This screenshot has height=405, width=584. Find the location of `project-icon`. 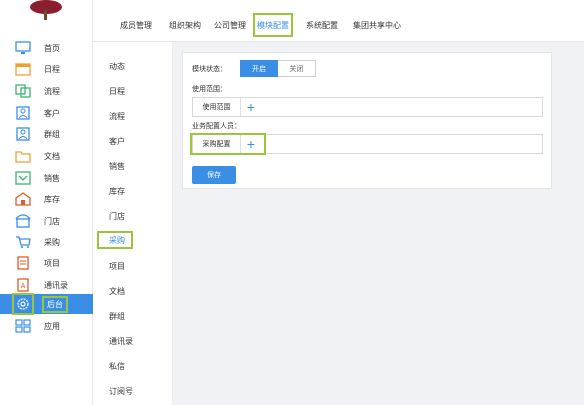

project-icon is located at coordinates (23, 263).